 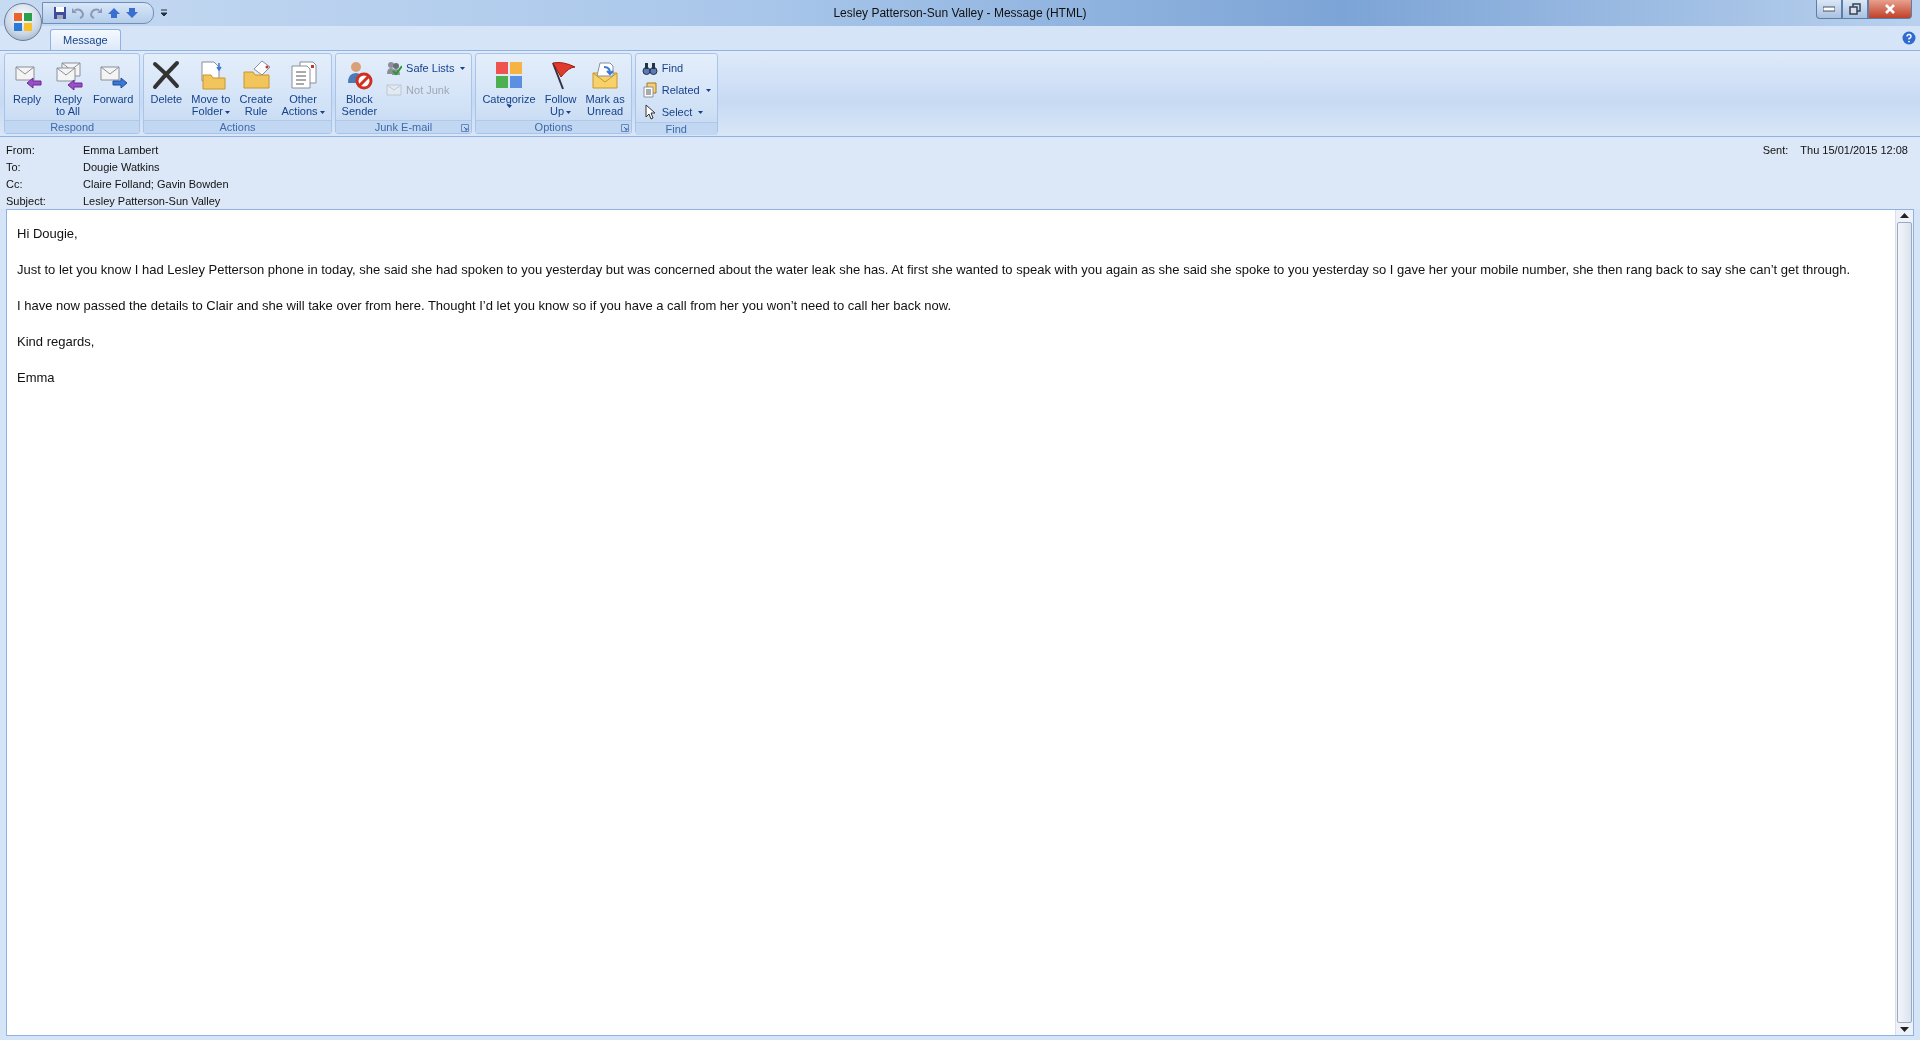 I want to click on up-arrow-icon, so click(x=114, y=13).